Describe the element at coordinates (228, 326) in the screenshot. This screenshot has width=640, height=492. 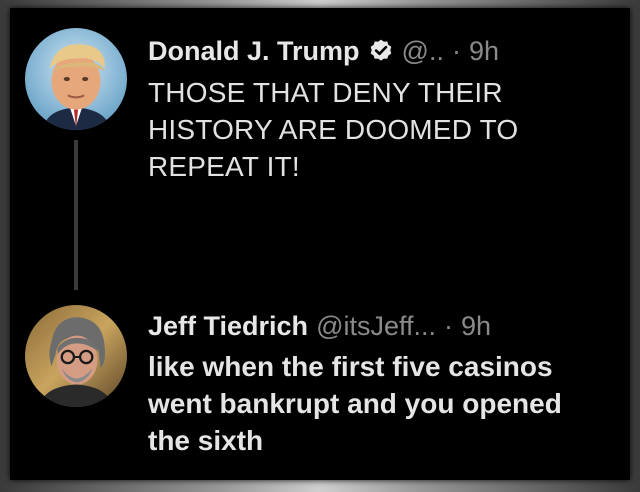
I see `display-name: Jeff Tiedrich` at that location.